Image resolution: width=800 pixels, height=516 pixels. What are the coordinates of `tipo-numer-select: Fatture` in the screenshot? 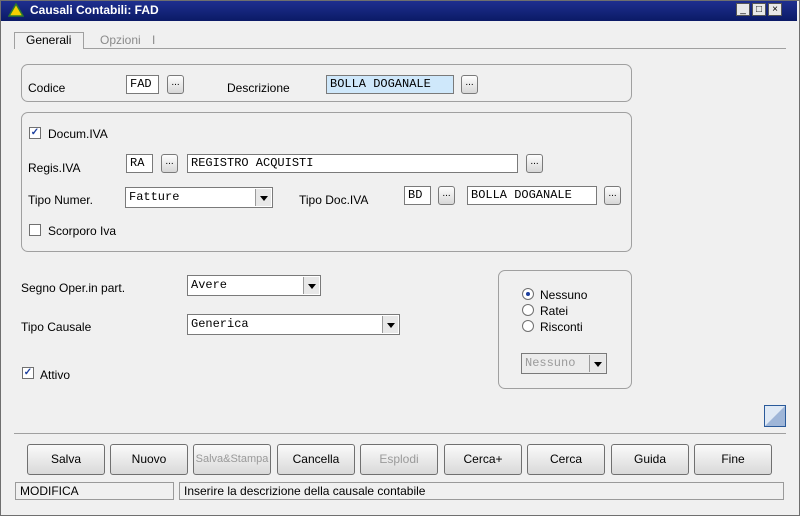 It's located at (199, 197).